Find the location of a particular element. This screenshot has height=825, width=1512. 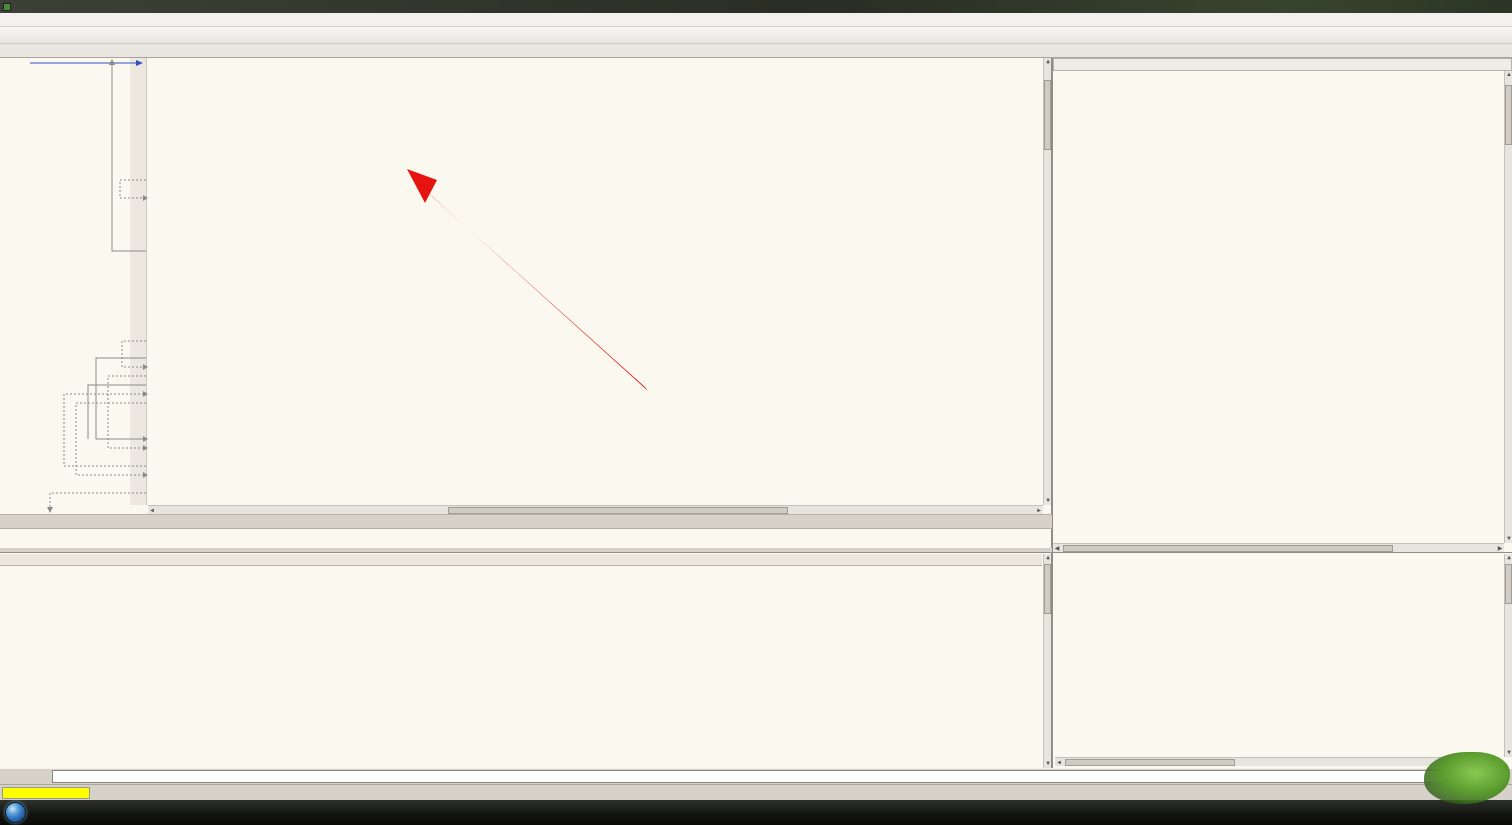

tab-bar is located at coordinates (756, 51).